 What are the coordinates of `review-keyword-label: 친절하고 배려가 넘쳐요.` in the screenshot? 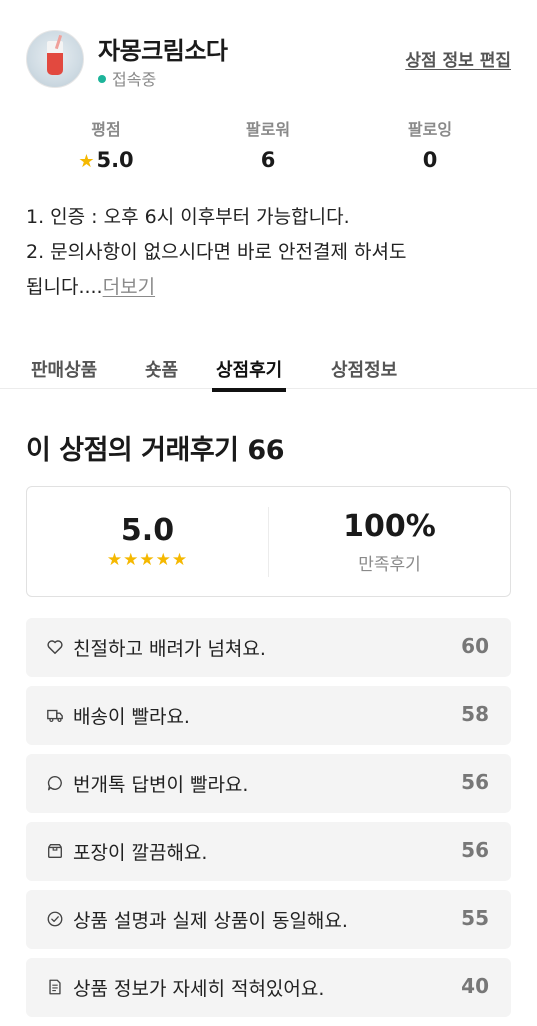 It's located at (169, 649).